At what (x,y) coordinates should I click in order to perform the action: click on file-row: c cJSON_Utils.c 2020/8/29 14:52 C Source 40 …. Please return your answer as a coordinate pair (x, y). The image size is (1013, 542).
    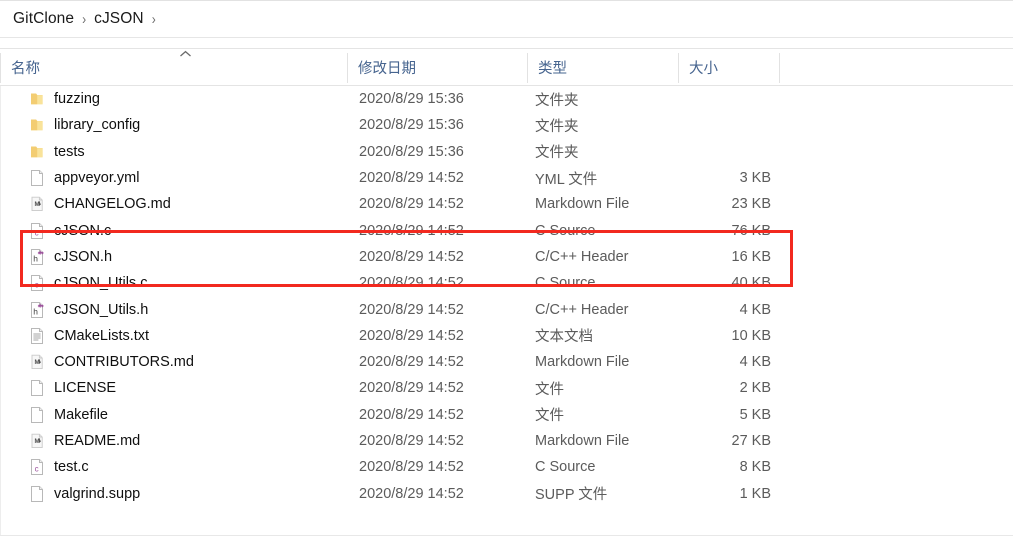
    Looking at the image, I should click on (507, 283).